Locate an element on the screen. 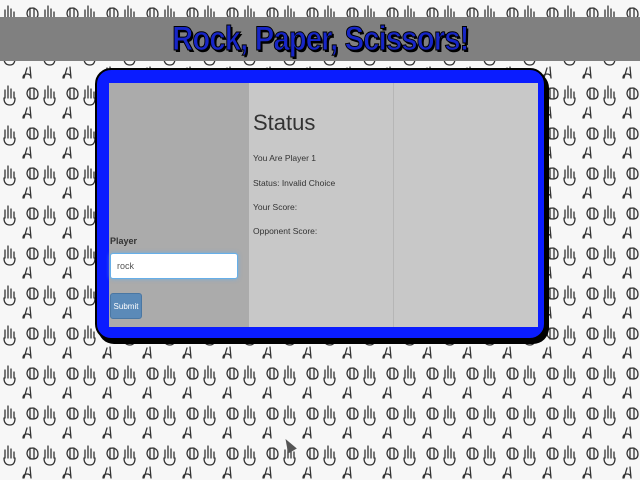 The height and width of the screenshot is (480, 640). player-label: Player is located at coordinates (124, 241).